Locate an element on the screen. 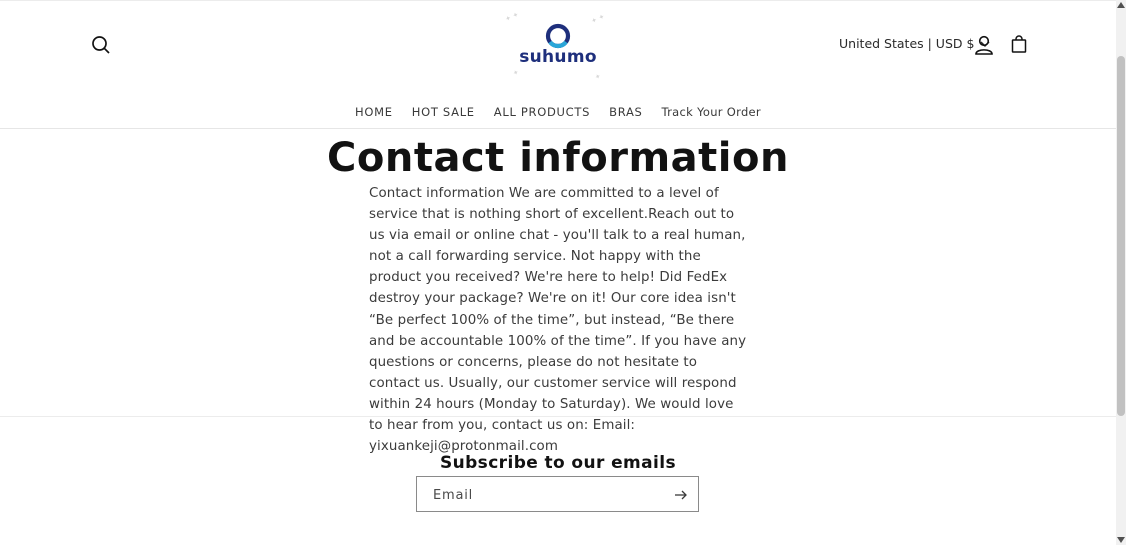 Image resolution: width=1126 pixels, height=545 pixels. nav-item-home: HOME is located at coordinates (374, 112).